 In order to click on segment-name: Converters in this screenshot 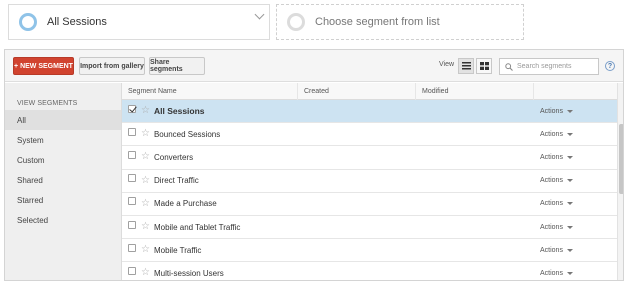, I will do `click(173, 157)`.